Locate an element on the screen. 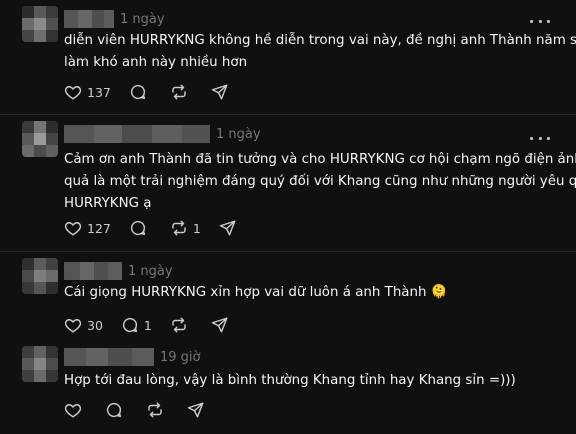 The image size is (576, 434). comment-text-line: HURRYKNG ạ is located at coordinates (108, 203).